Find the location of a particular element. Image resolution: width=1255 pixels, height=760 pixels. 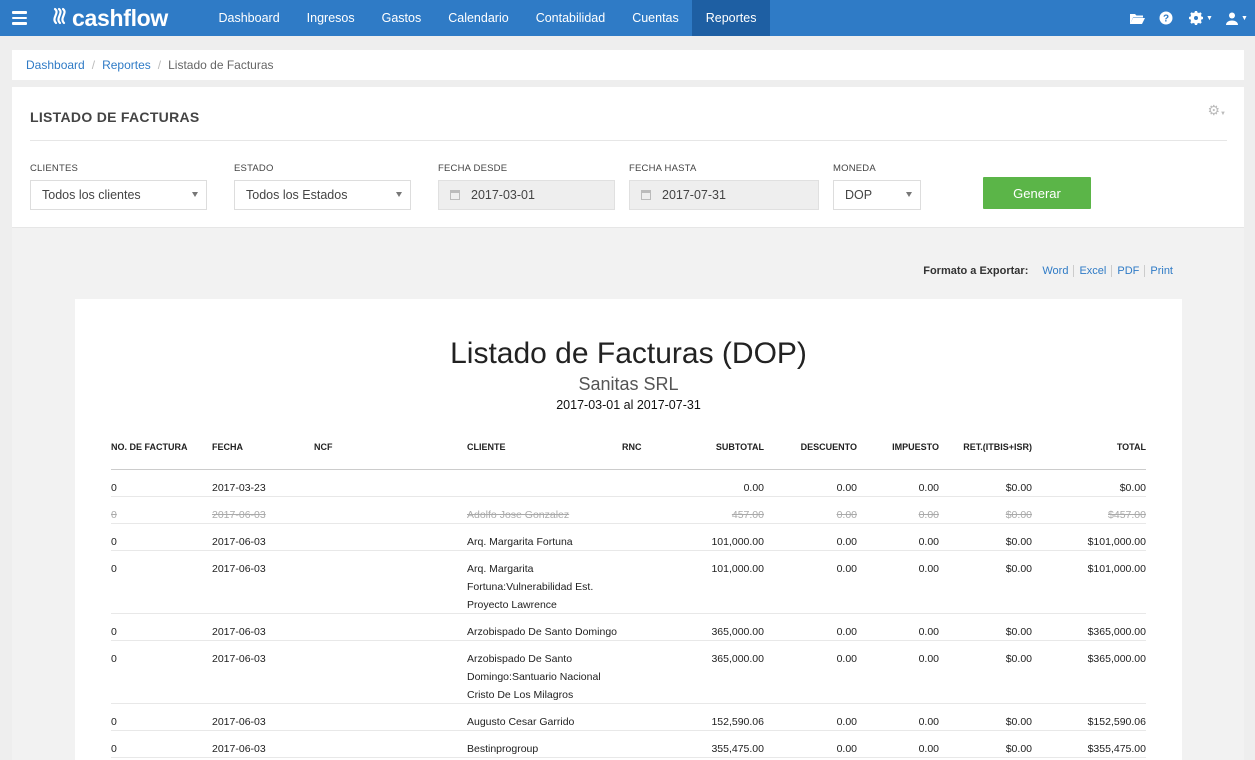

column-header-no-factura: NO. DE FACTURA is located at coordinates (149, 447).